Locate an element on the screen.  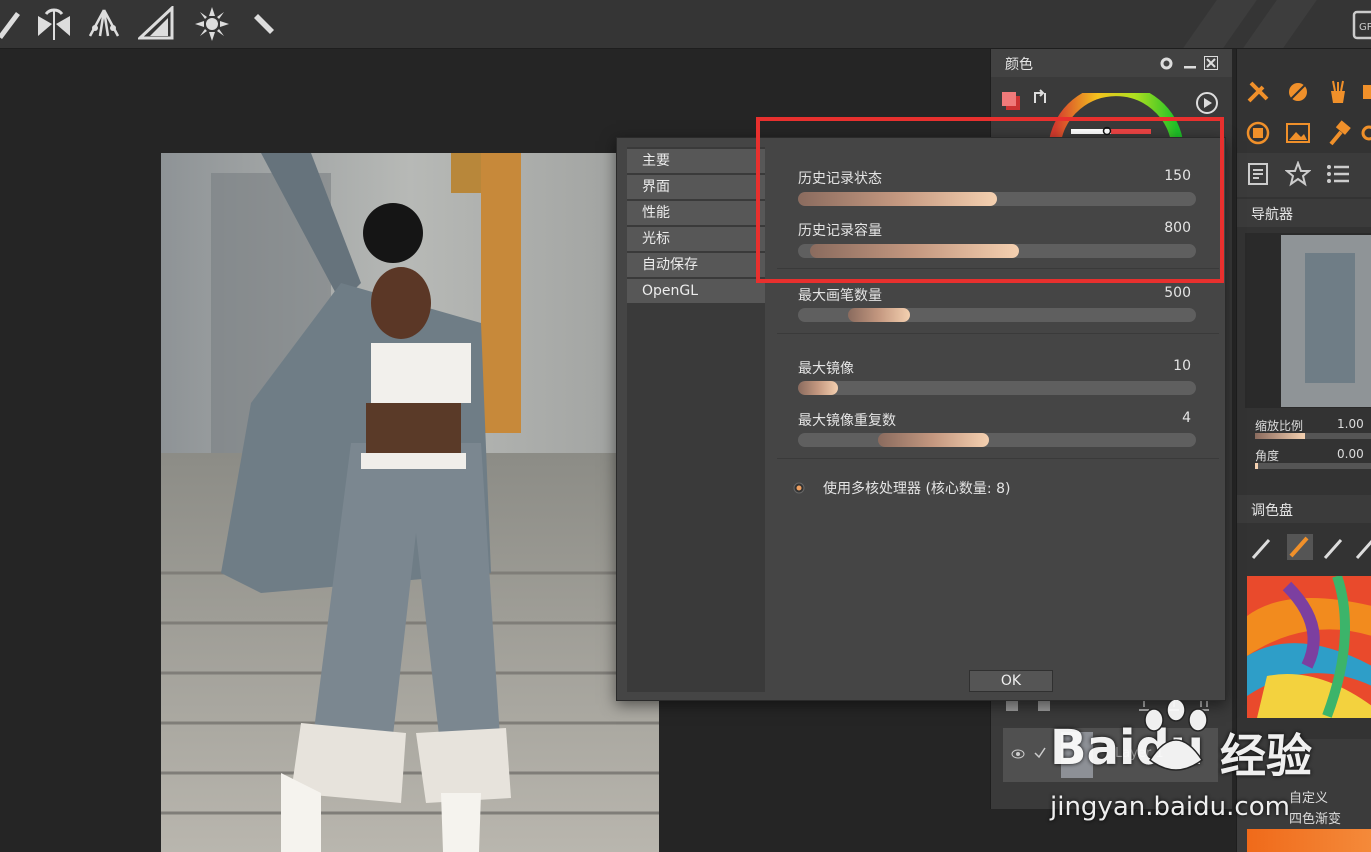
svg-text: GP is located at coordinates (1365, 27).